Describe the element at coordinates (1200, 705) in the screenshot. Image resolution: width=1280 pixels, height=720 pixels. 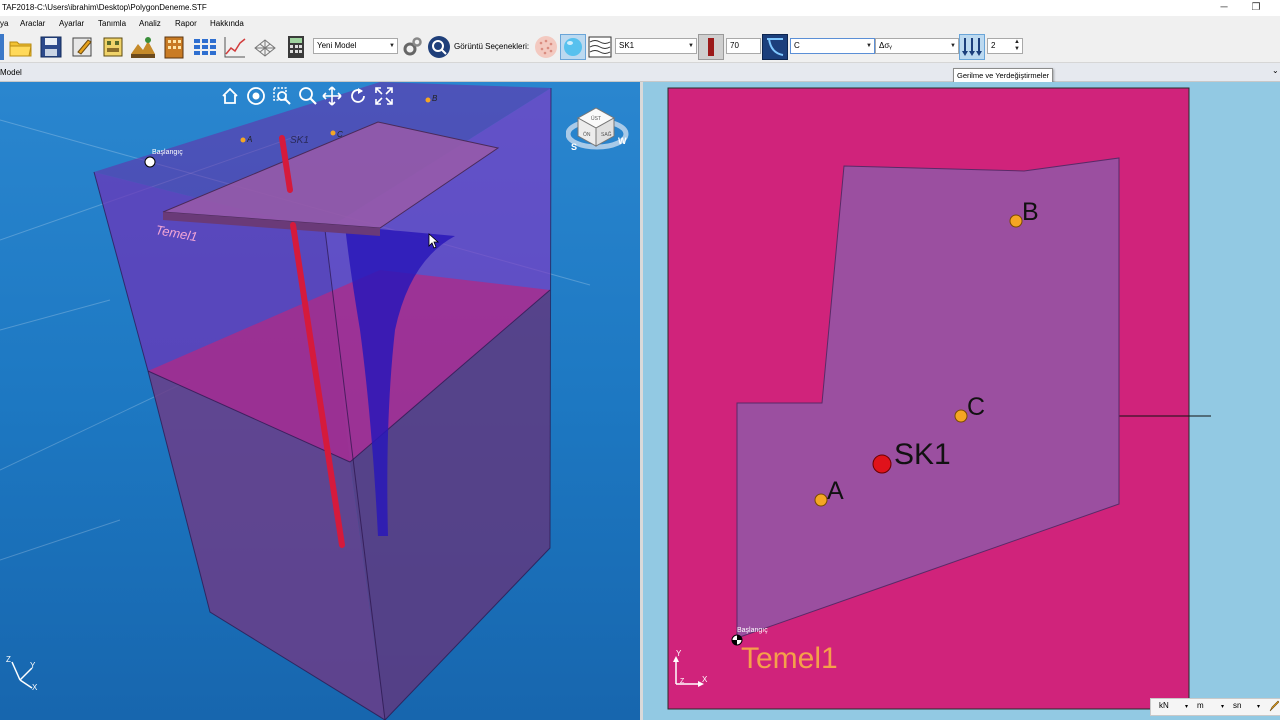
I see `length-unit-select: m` at that location.